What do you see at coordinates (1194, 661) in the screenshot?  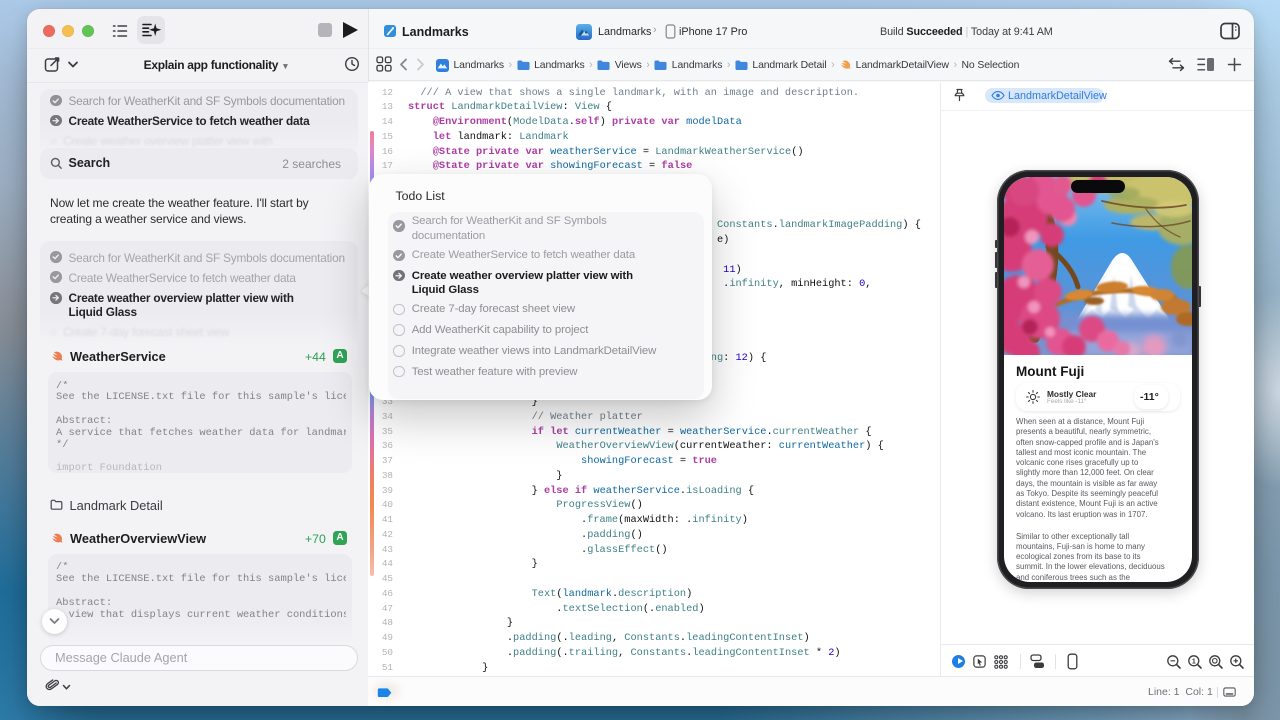 I see `svg-text: 1` at bounding box center [1194, 661].